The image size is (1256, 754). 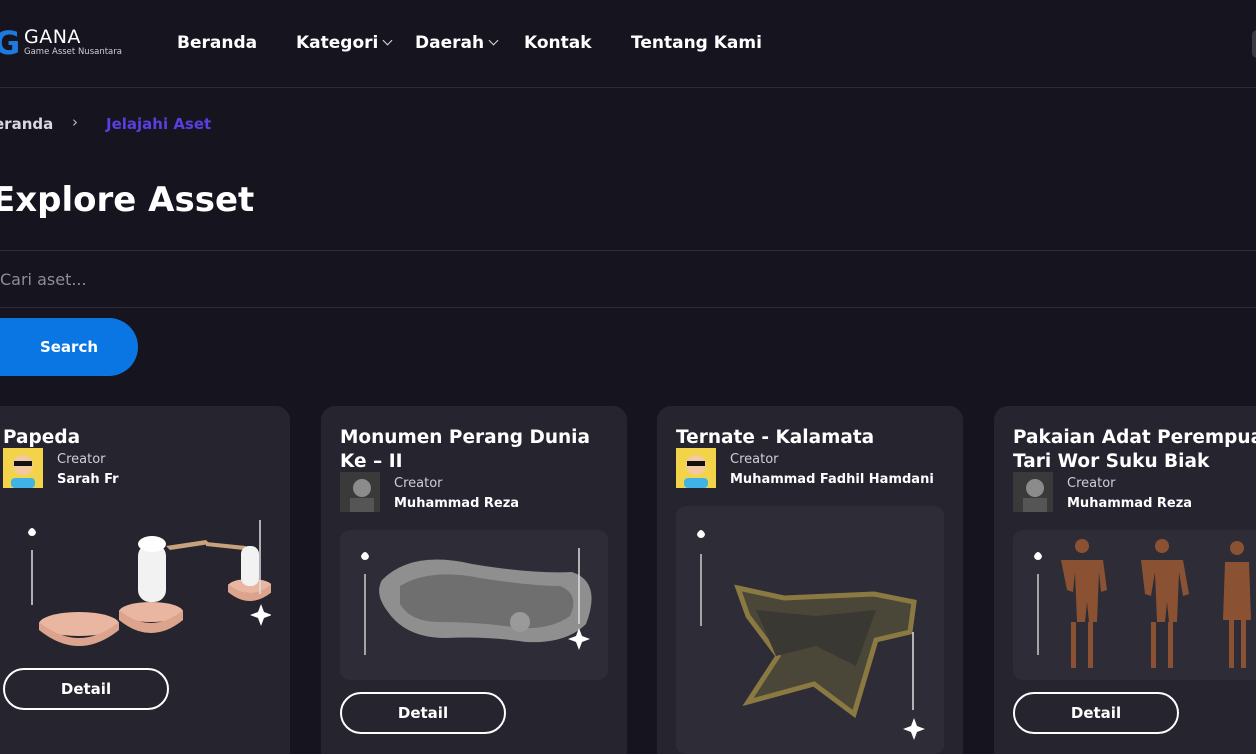 What do you see at coordinates (775, 437) in the screenshot?
I see `card-title: Ternate - Kalamata` at bounding box center [775, 437].